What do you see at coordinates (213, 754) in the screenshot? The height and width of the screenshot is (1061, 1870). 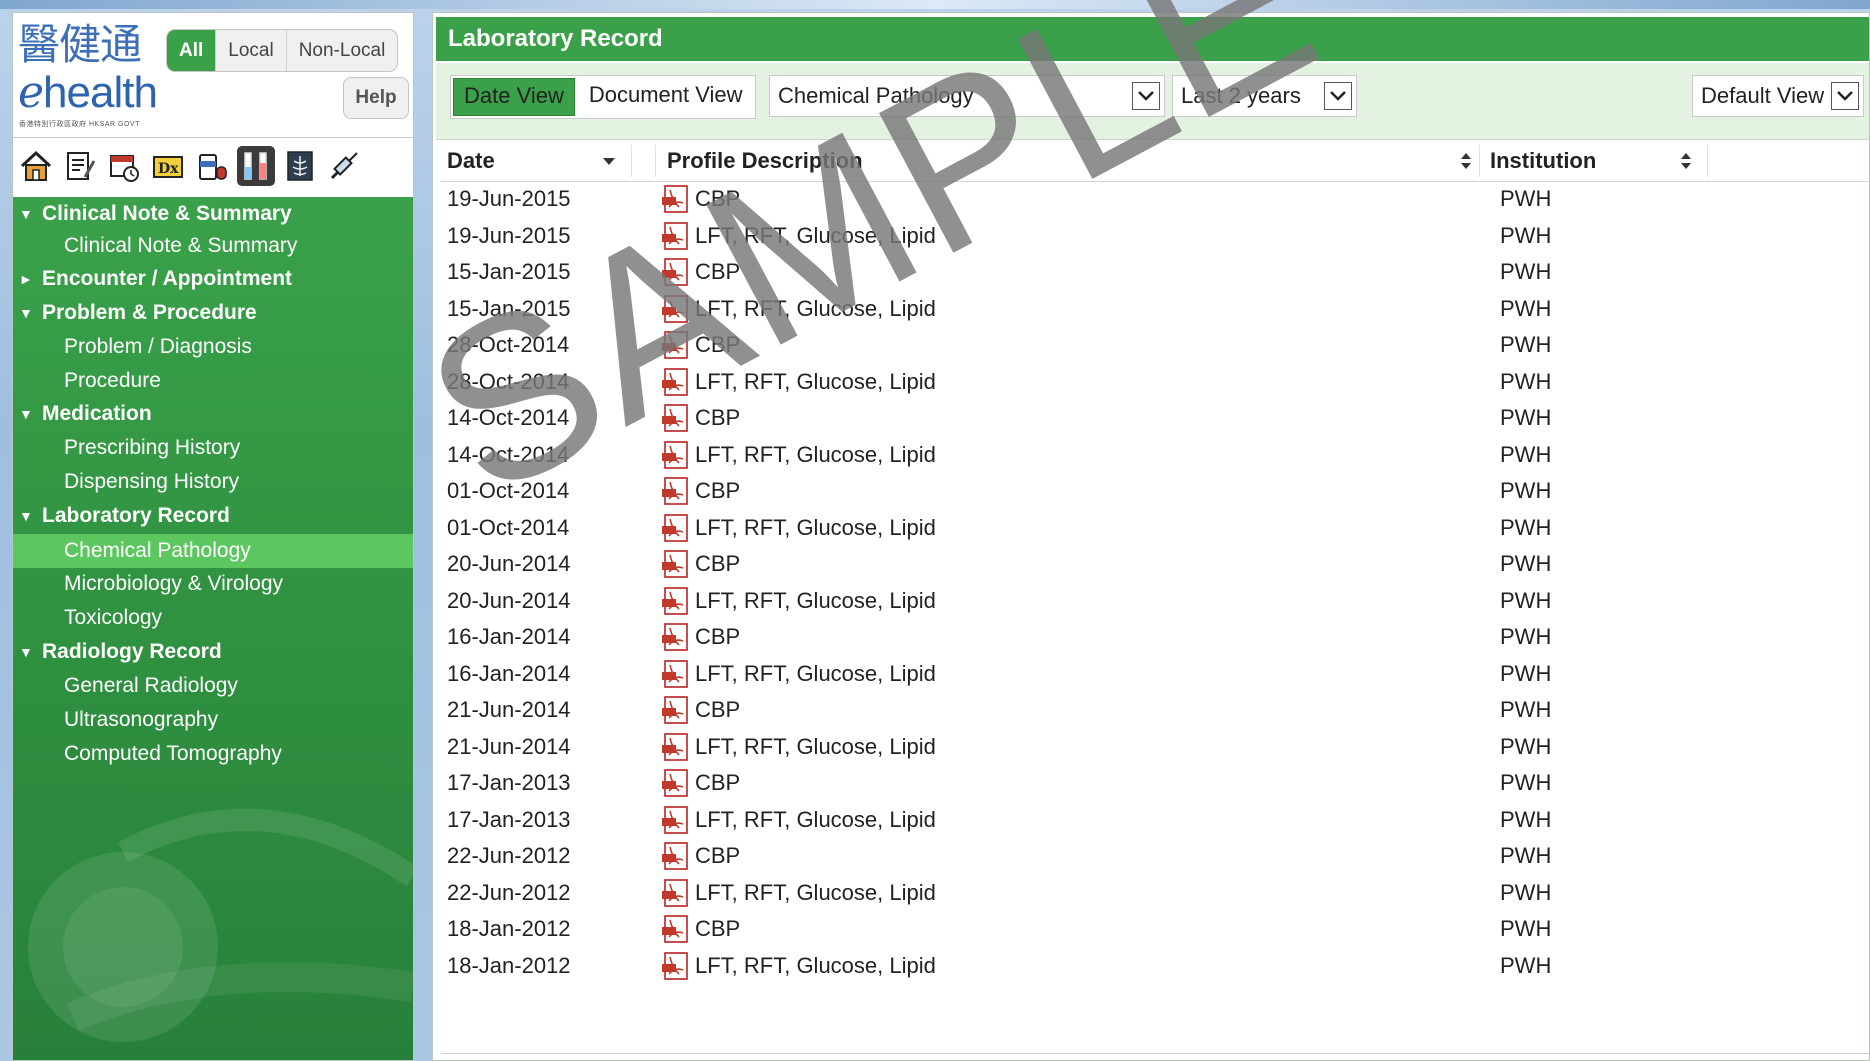 I see `nav-item-computed-tomography: Computed Tomography` at bounding box center [213, 754].